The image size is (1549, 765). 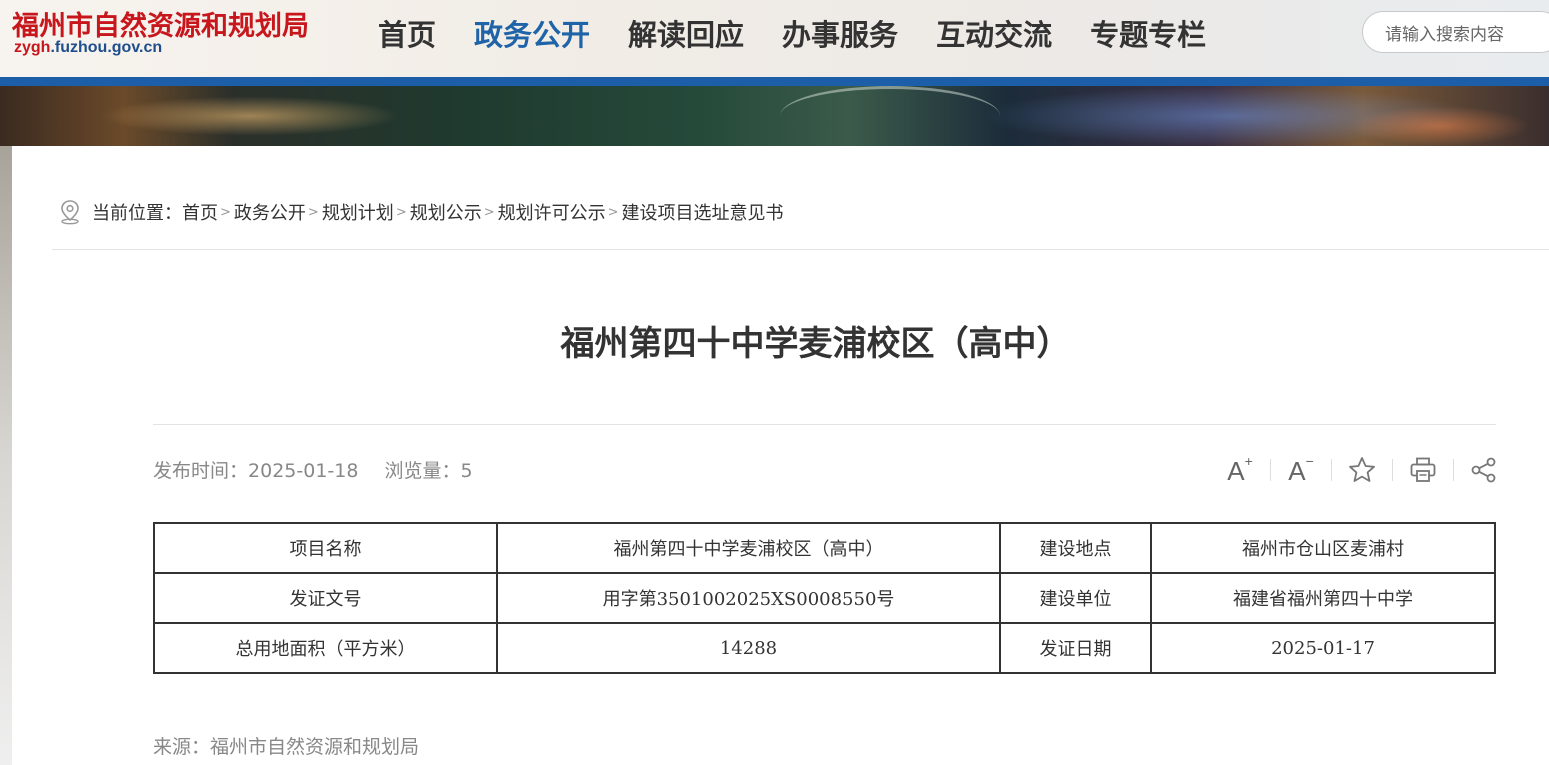 What do you see at coordinates (1240, 470) in the screenshot?
I see `font-increase-icon: A+` at bounding box center [1240, 470].